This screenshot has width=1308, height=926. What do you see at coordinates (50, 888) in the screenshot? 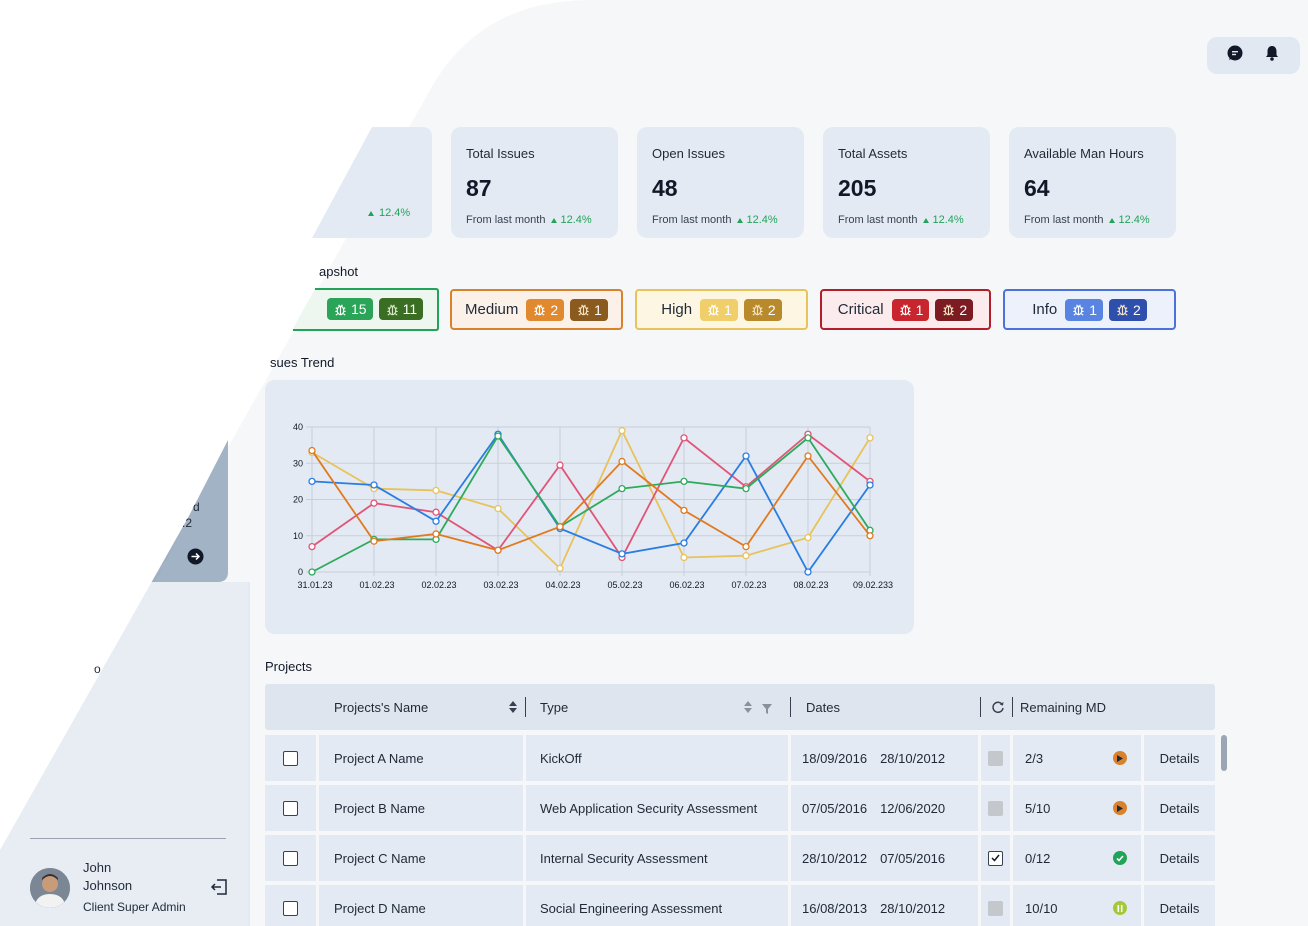
I see `avatar` at bounding box center [50, 888].